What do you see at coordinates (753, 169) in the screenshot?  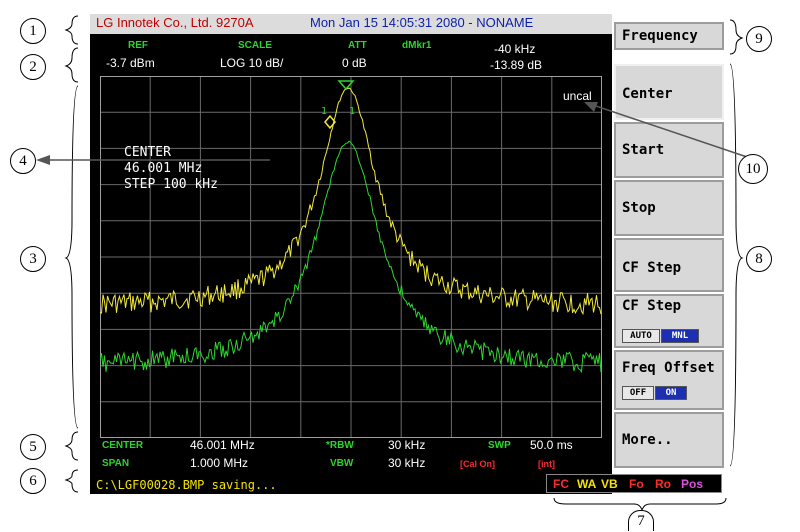 I see `callout-10: 10` at bounding box center [753, 169].